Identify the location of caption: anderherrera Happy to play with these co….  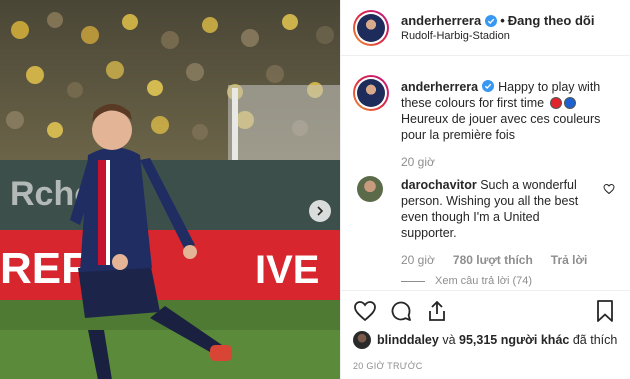
(512, 111).